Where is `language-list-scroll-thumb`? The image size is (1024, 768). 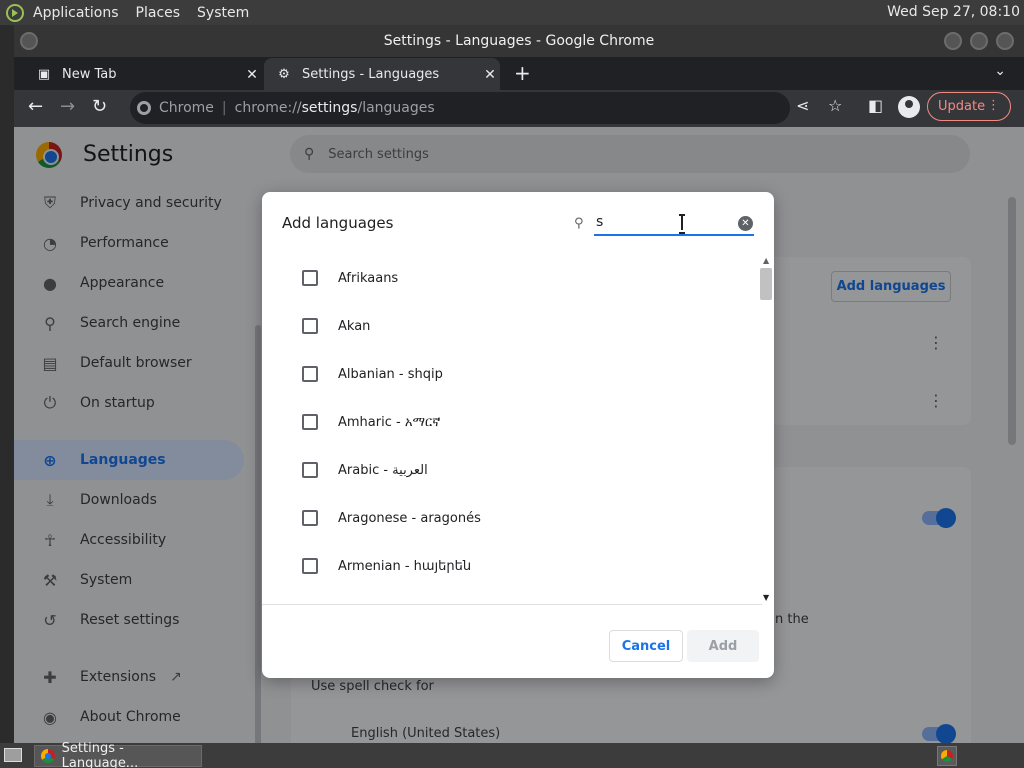
language-list-scroll-thumb is located at coordinates (766, 284).